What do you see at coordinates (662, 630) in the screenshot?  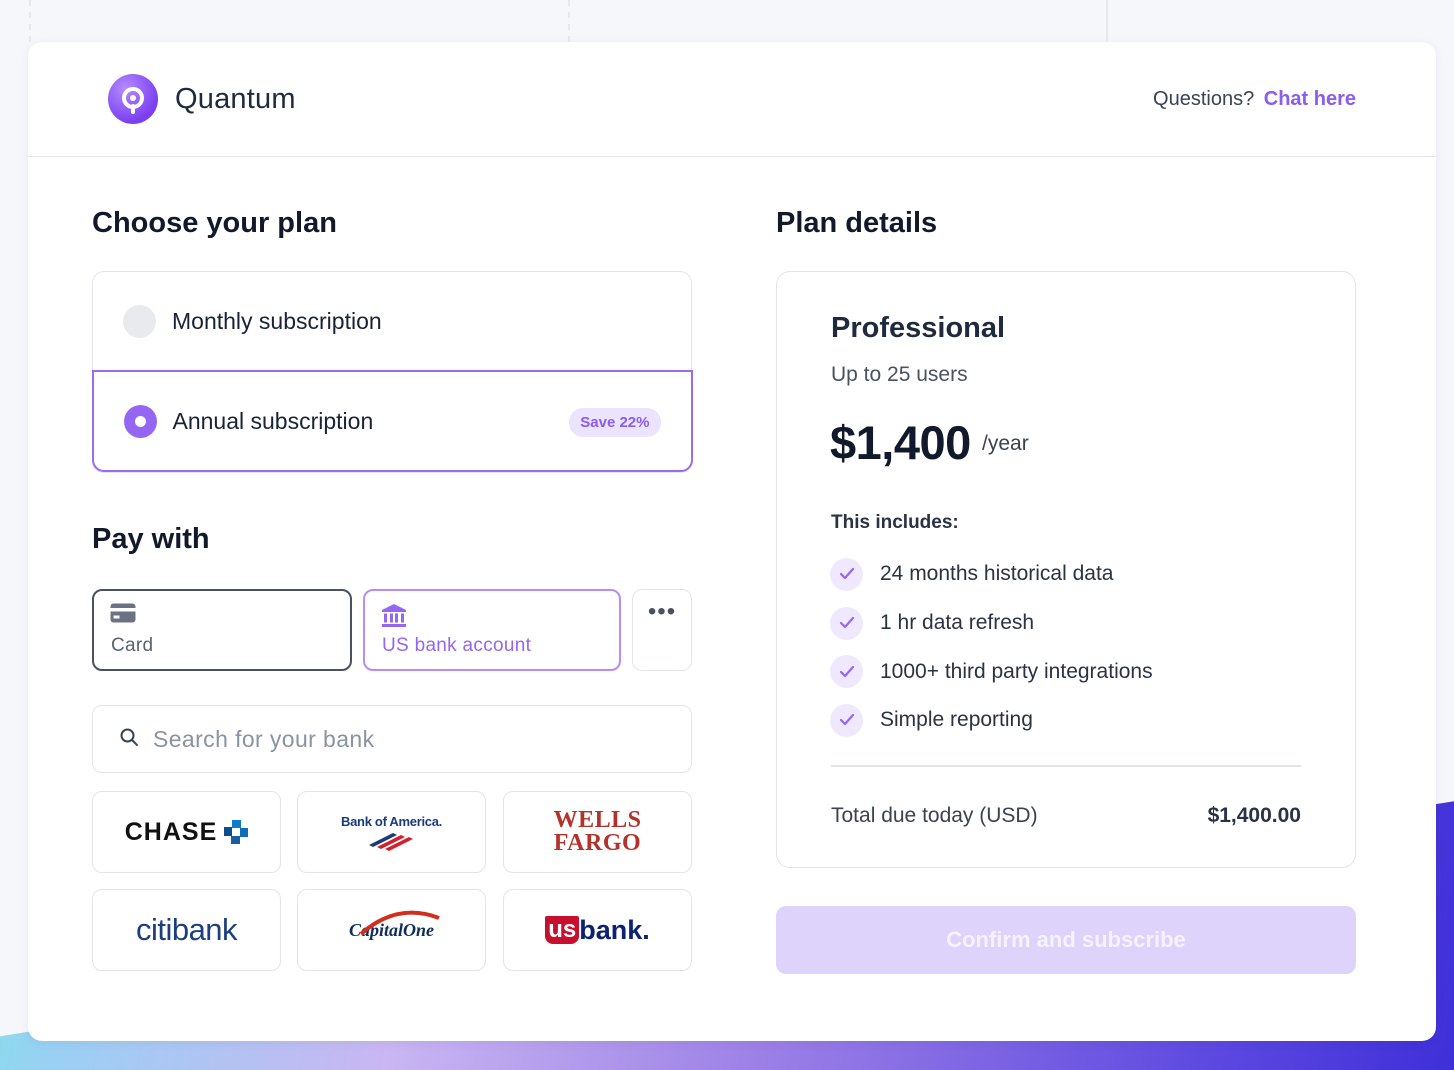 I see `payment-tab-more: •••` at bounding box center [662, 630].